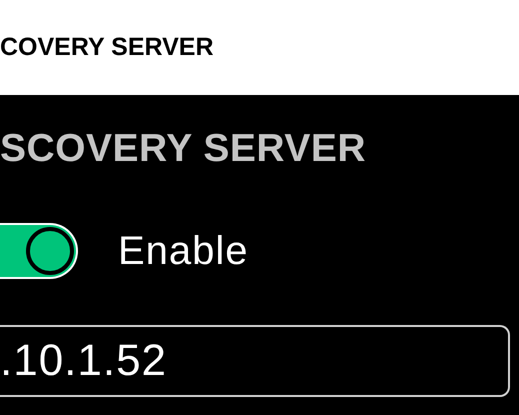  Describe the element at coordinates (39, 251) in the screenshot. I see `enable-toggle` at that location.